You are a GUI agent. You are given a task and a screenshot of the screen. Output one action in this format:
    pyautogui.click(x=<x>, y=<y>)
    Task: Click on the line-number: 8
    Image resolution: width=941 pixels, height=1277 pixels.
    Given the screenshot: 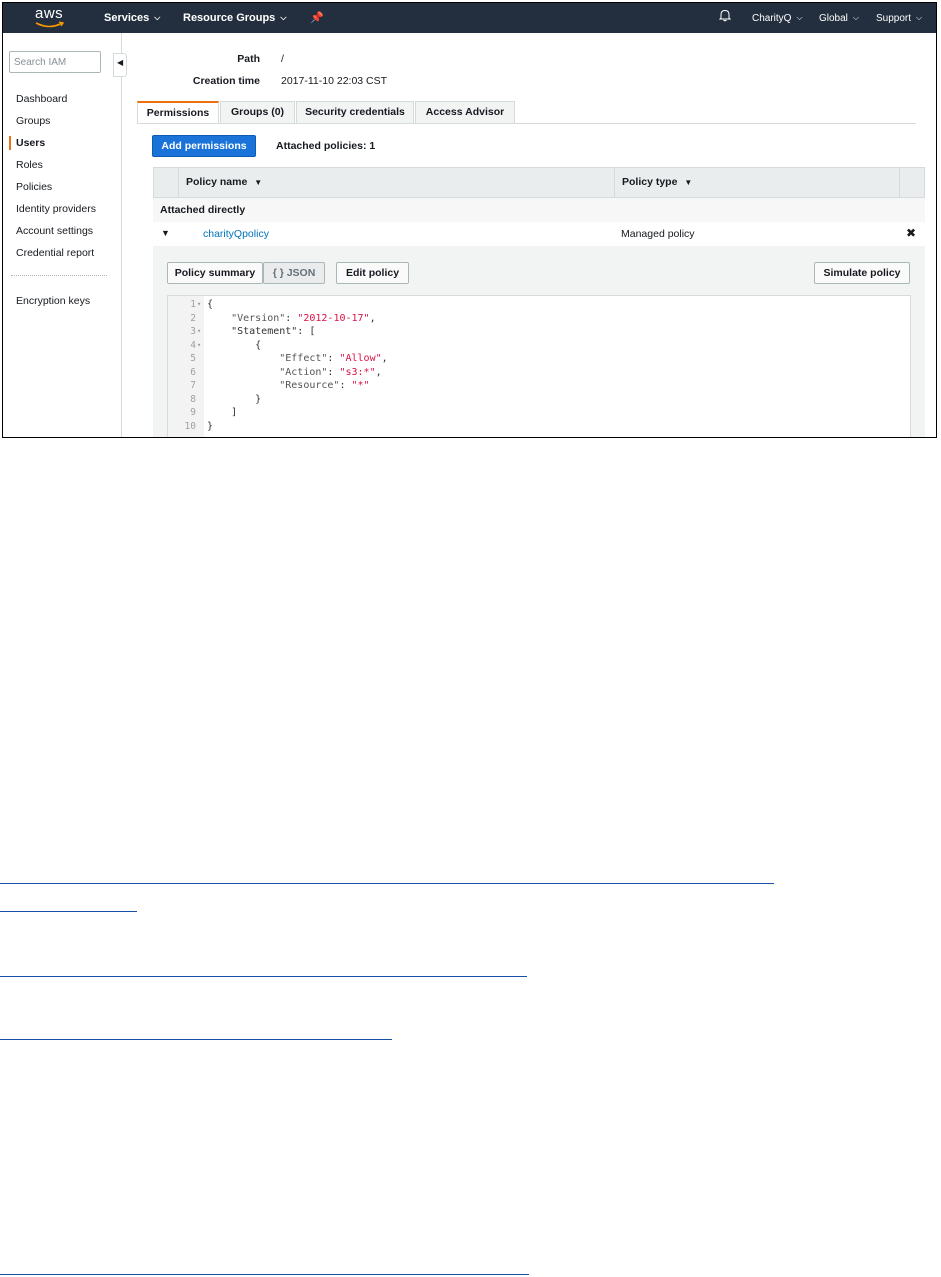 What is the action you would take?
    pyautogui.click(x=193, y=399)
    